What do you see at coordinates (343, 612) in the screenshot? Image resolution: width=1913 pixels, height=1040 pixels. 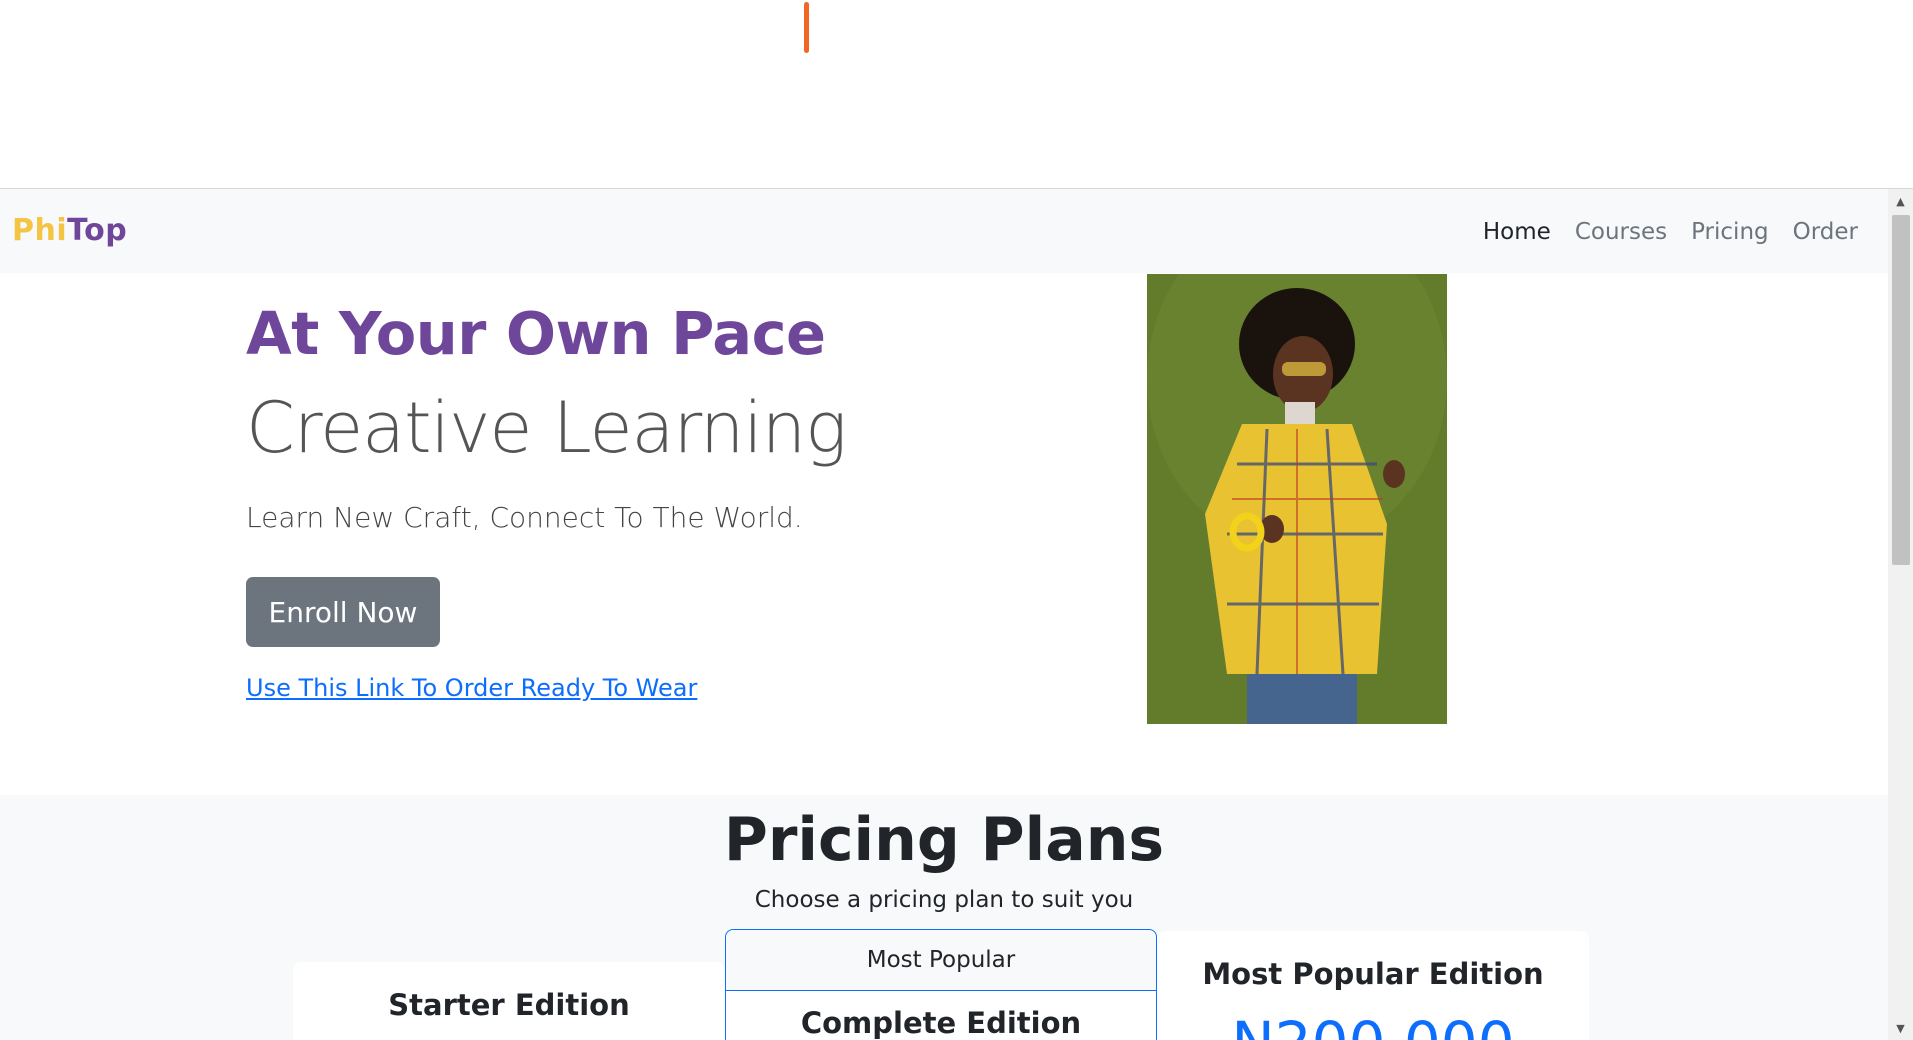 I see `enroll-now-button: Enroll Now` at bounding box center [343, 612].